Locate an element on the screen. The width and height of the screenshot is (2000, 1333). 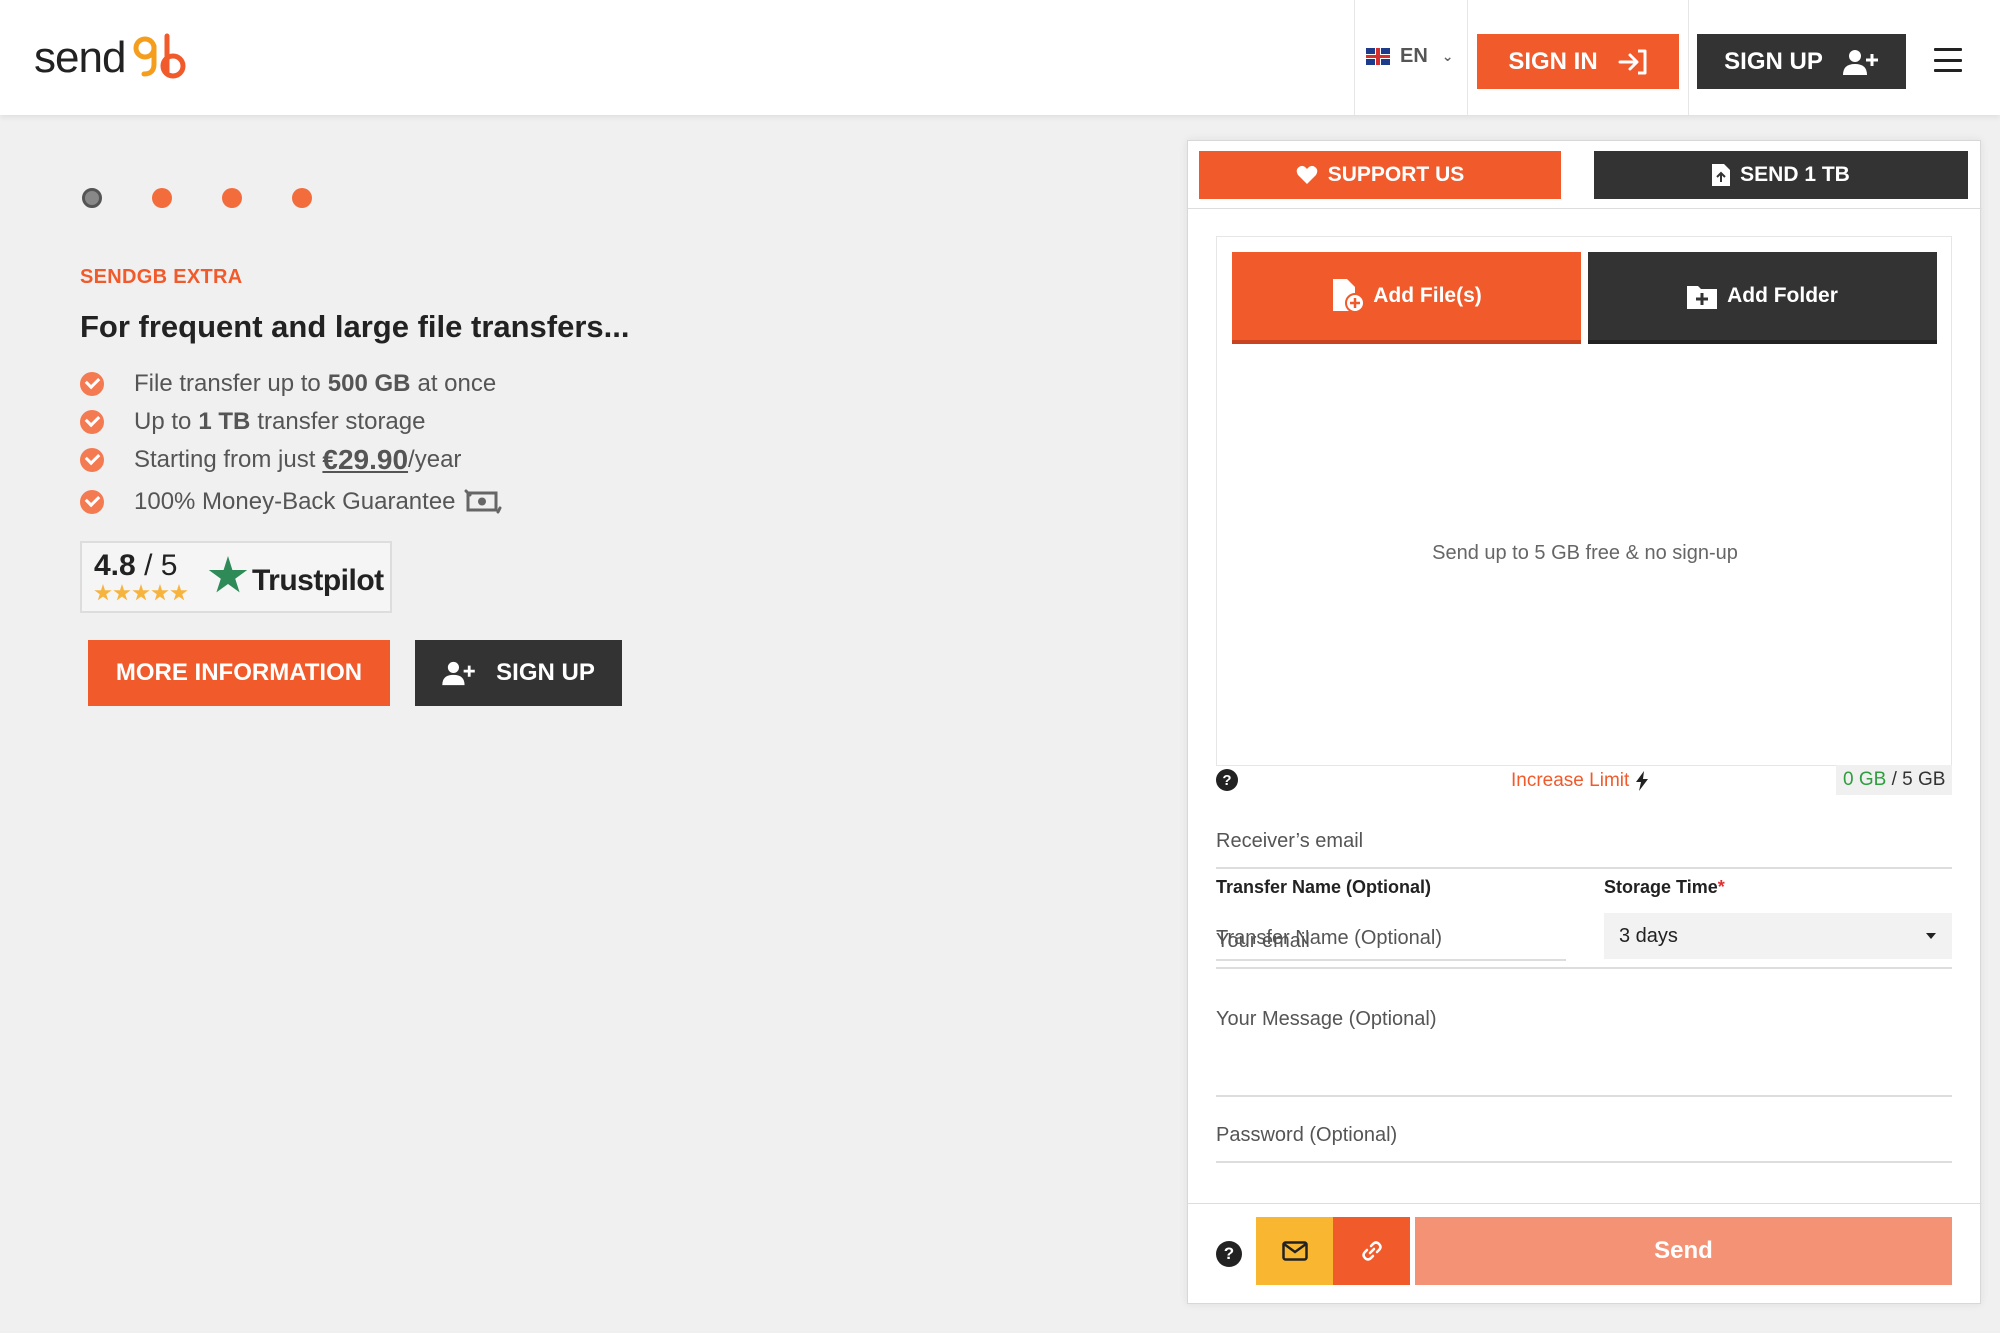
link-mode-button is located at coordinates (1371, 1251).